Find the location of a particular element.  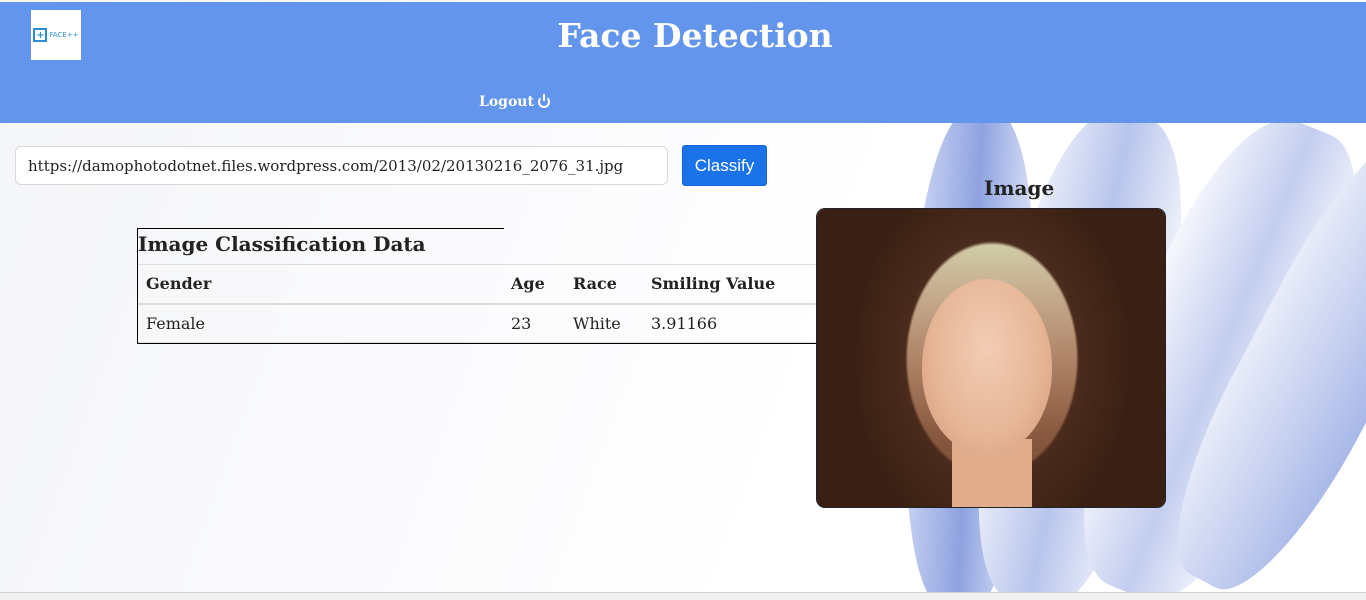

column-header-race: Race is located at coordinates (604, 284).